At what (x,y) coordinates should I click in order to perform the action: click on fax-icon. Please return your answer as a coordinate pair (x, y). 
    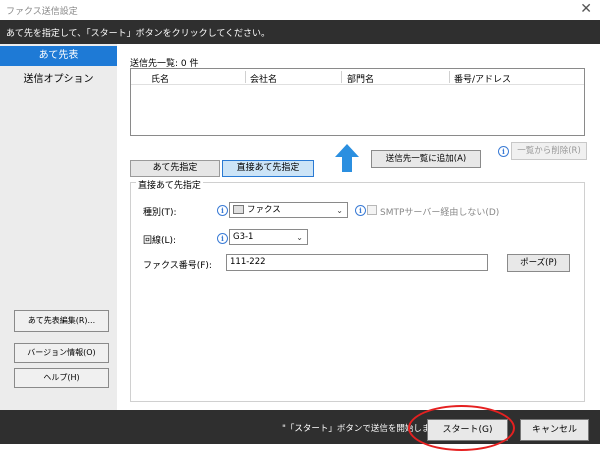
    Looking at the image, I should click on (238, 209).